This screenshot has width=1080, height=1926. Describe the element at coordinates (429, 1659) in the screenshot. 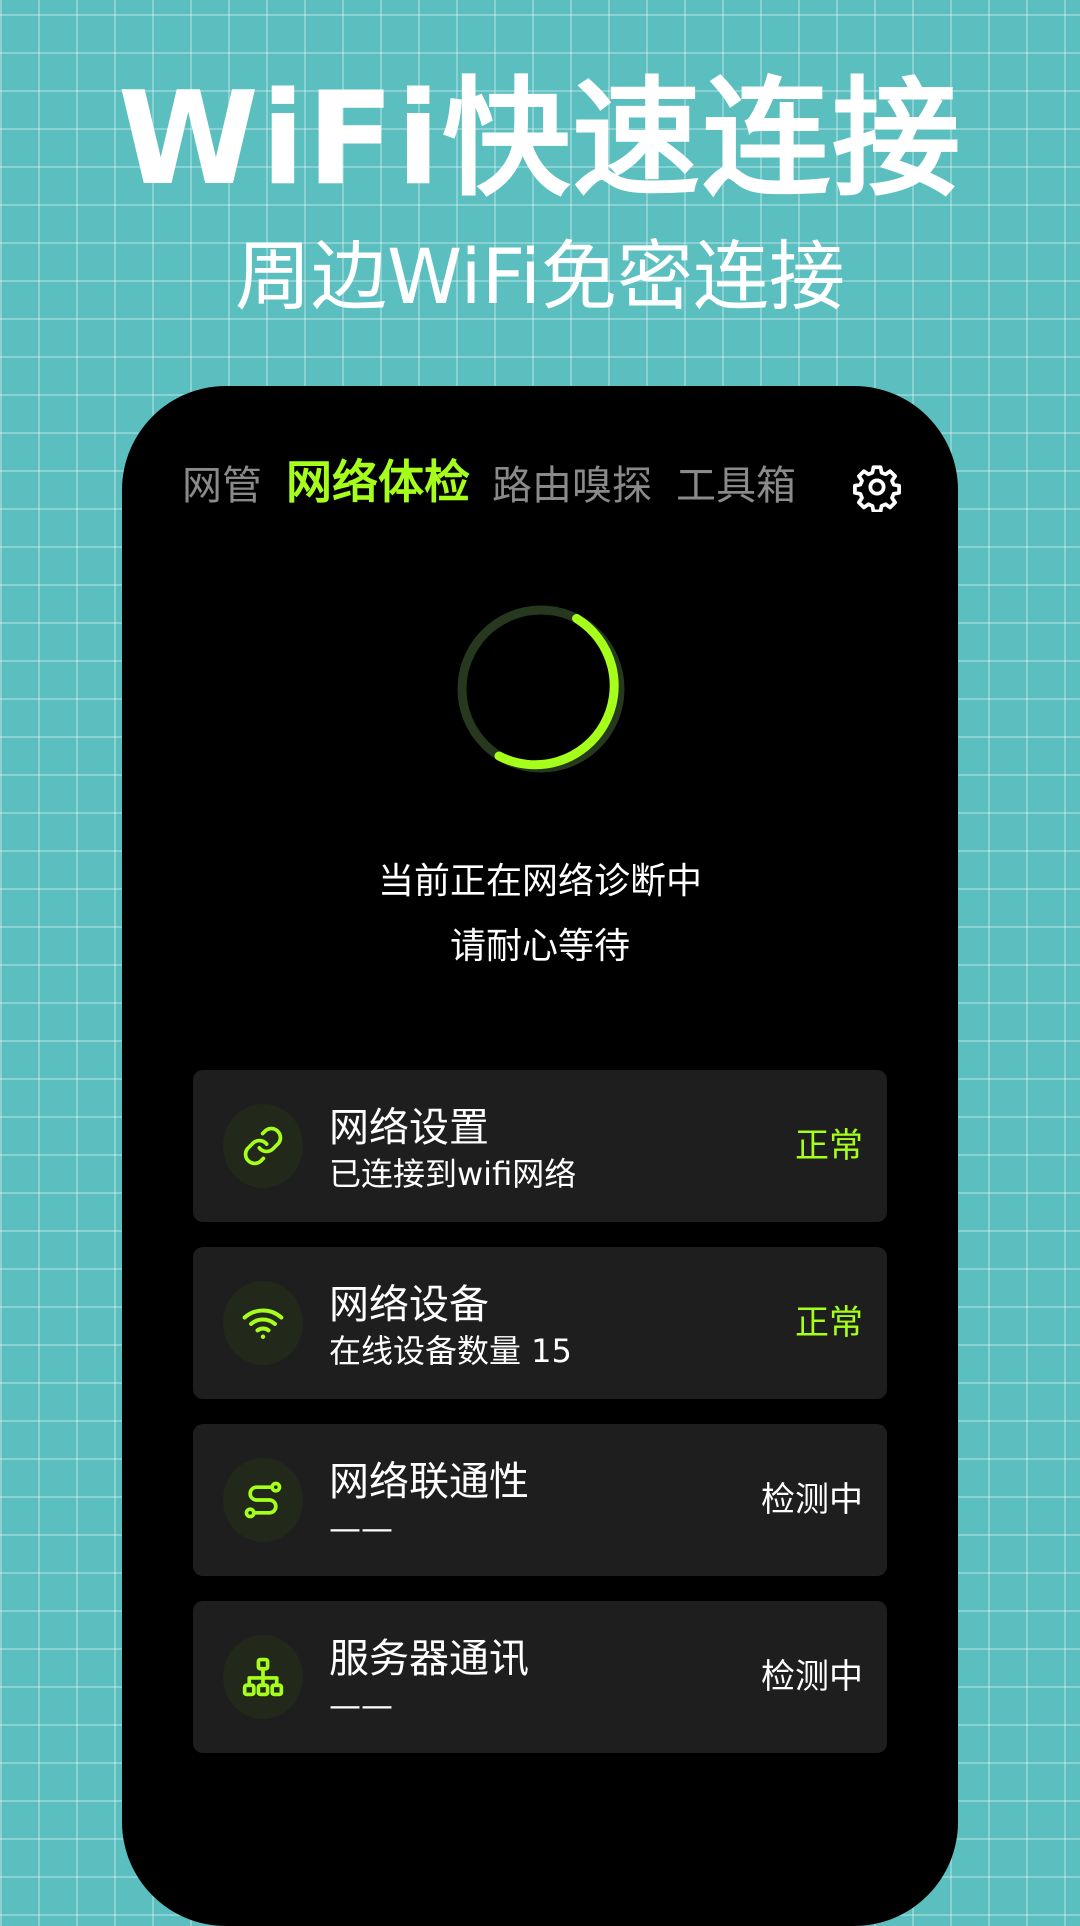

I see `card-title: 服务器通讯` at that location.